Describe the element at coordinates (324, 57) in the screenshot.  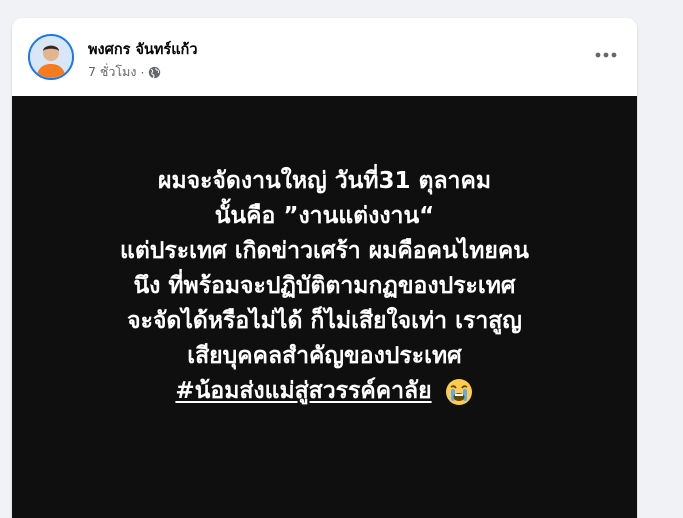
I see `post-header: พงศกร จันทร์แก้ว 7 ชั่วโมง ·` at that location.